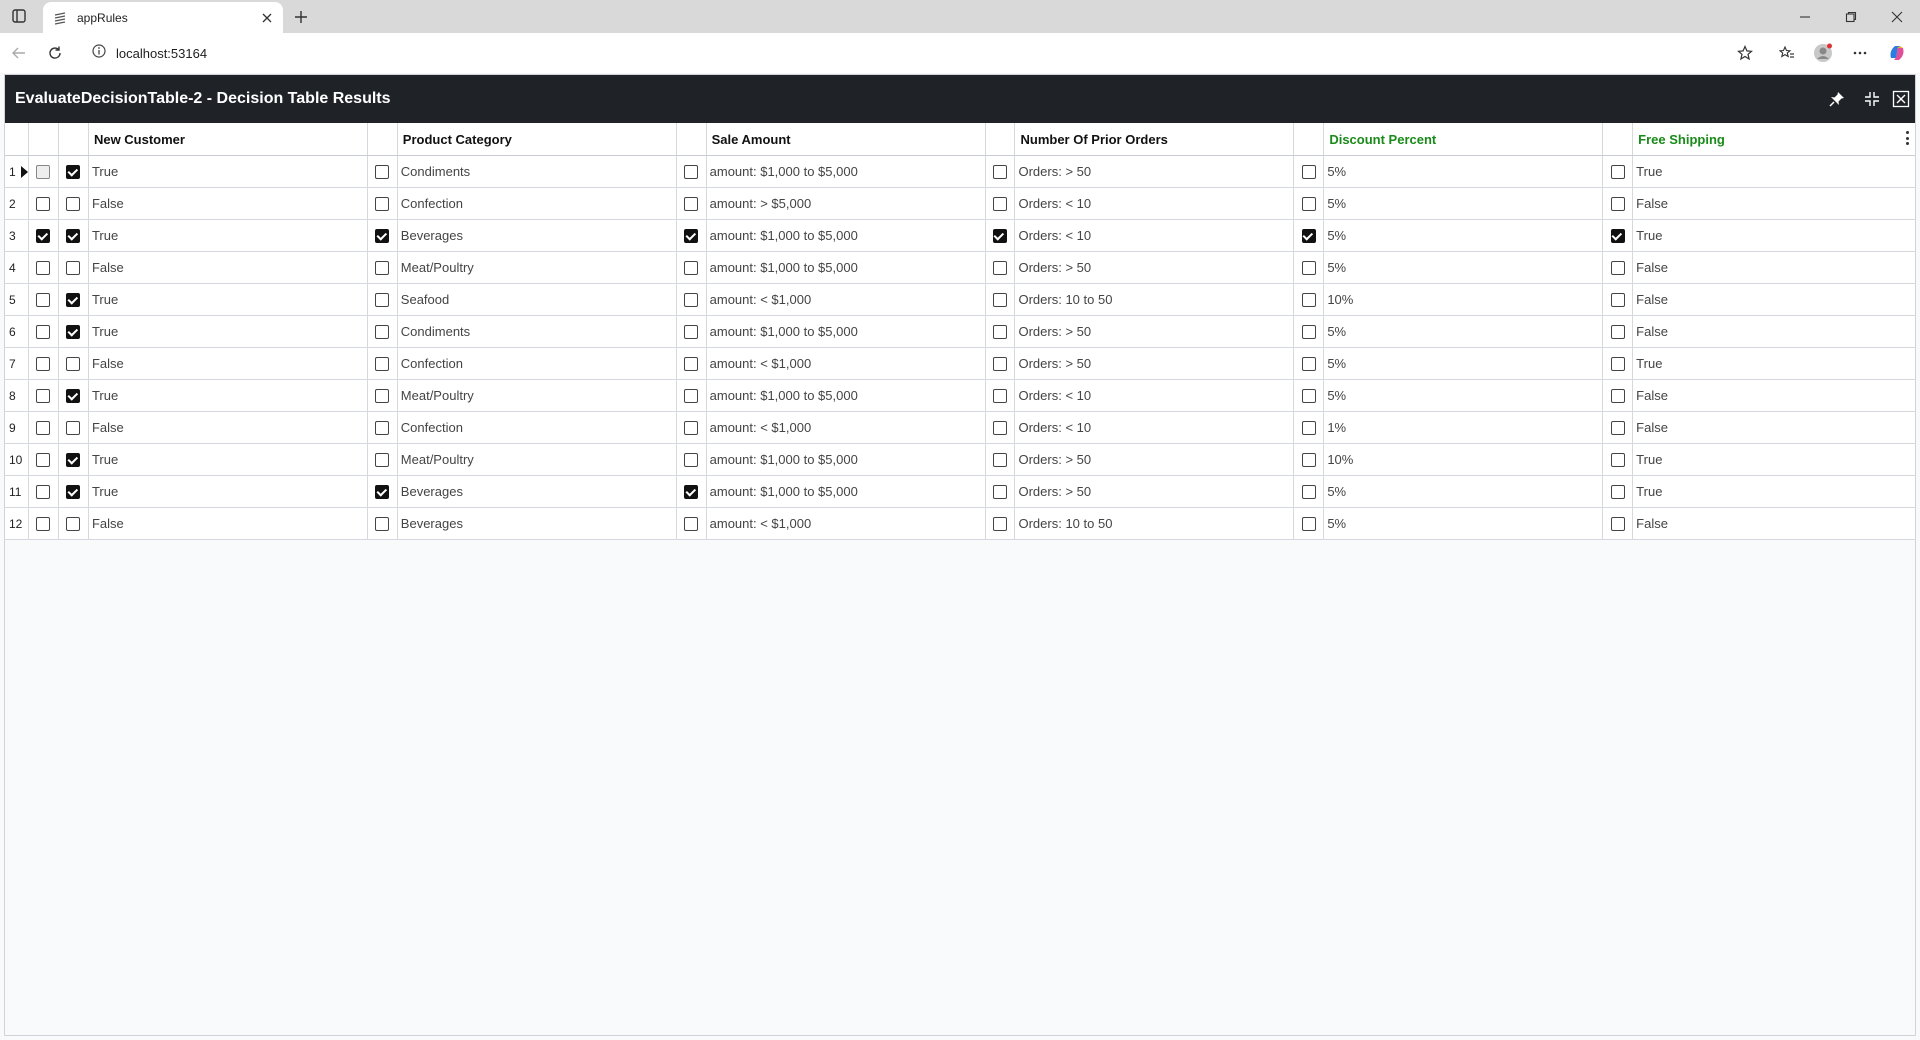 This screenshot has height=1040, width=1920. Describe the element at coordinates (1805, 16) in the screenshot. I see `minimize-icon` at that location.